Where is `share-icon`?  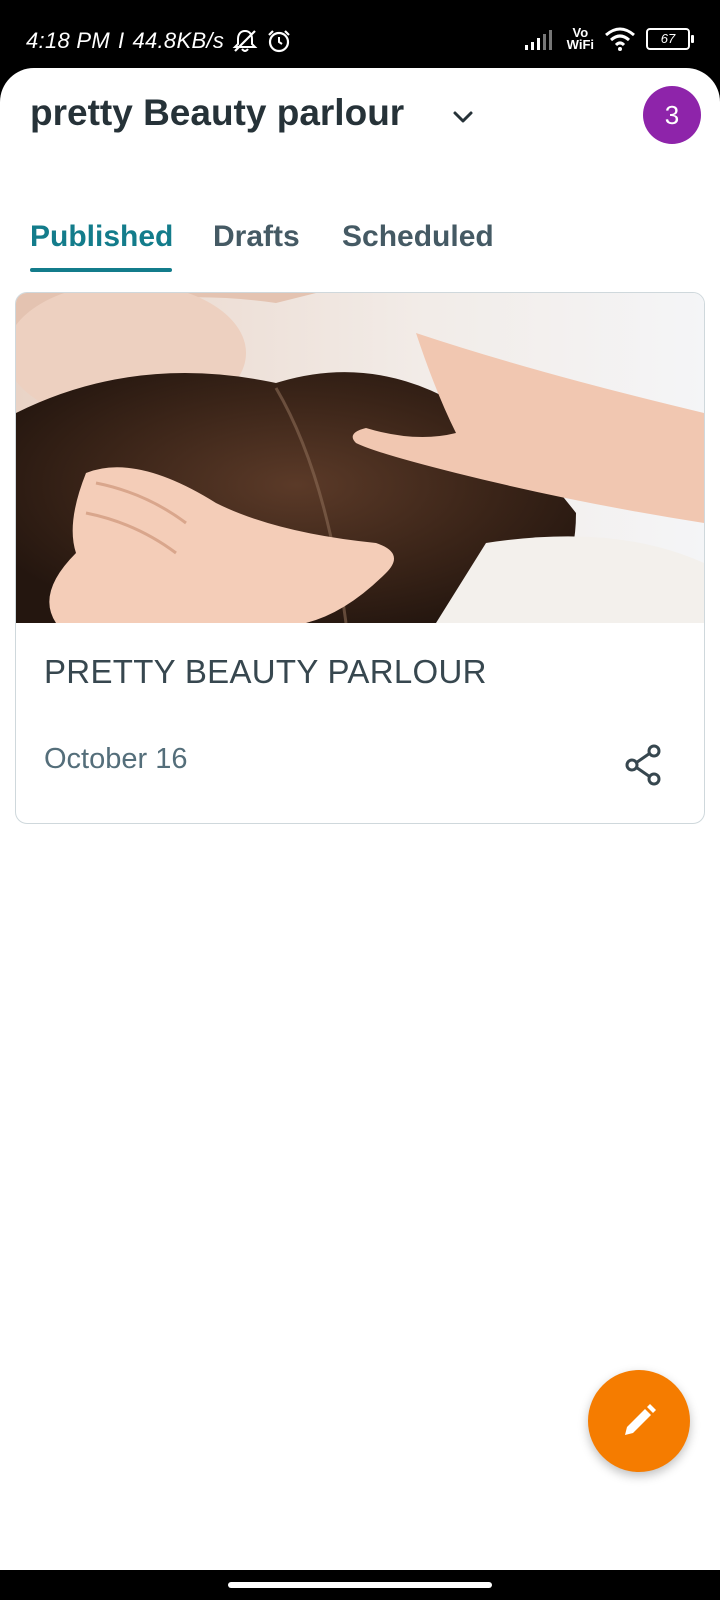 share-icon is located at coordinates (644, 765).